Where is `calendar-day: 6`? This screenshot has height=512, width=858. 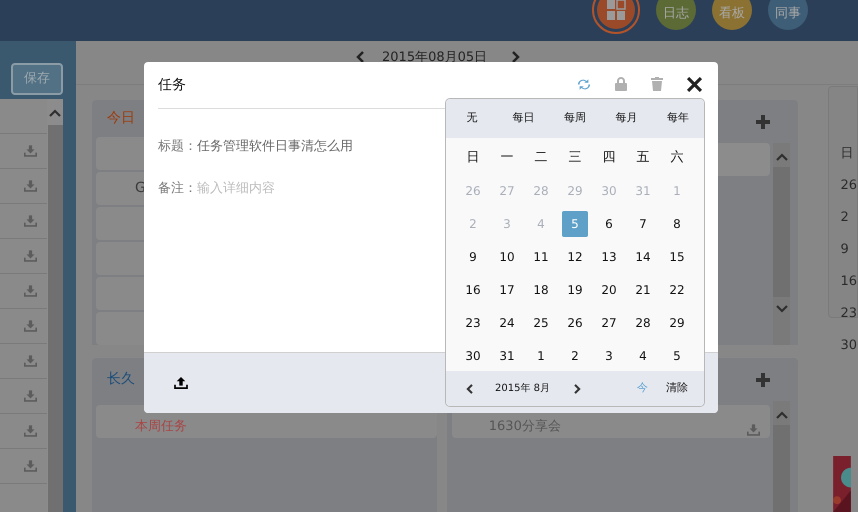
calendar-day: 6 is located at coordinates (609, 223).